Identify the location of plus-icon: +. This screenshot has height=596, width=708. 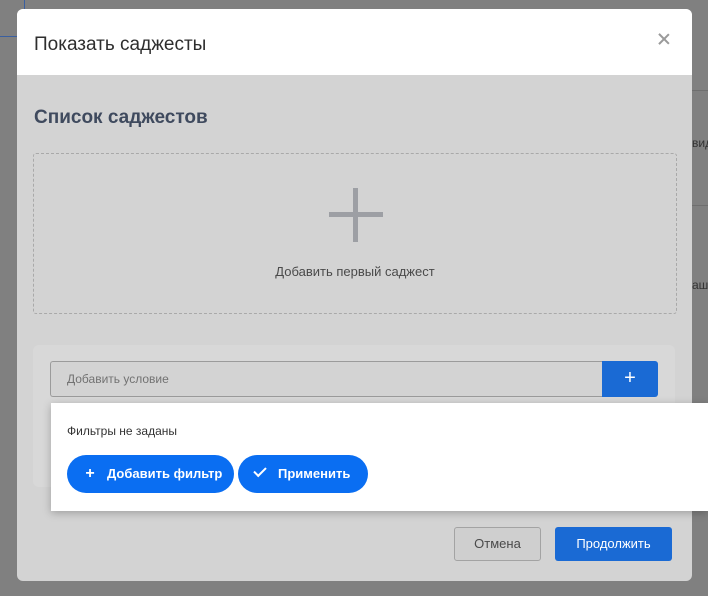
(90, 473).